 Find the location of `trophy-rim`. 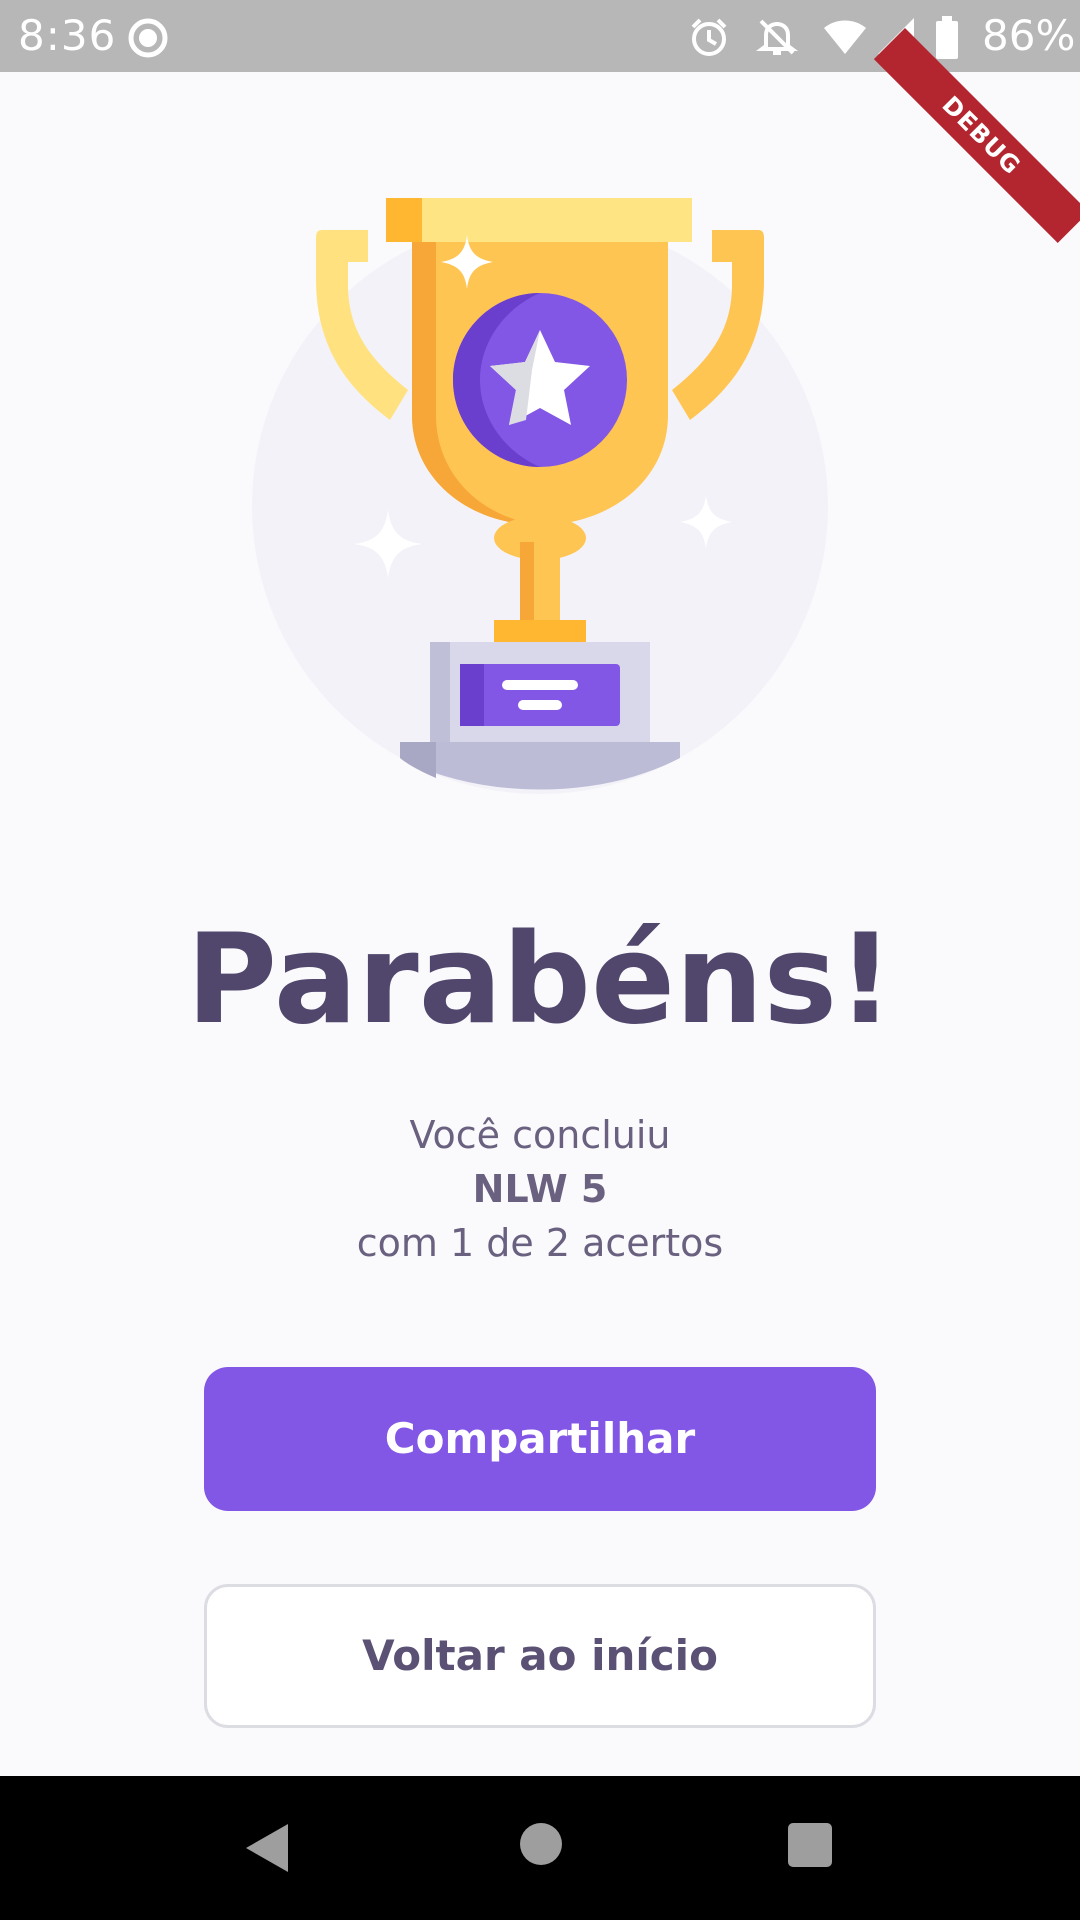

trophy-rim is located at coordinates (539, 220).